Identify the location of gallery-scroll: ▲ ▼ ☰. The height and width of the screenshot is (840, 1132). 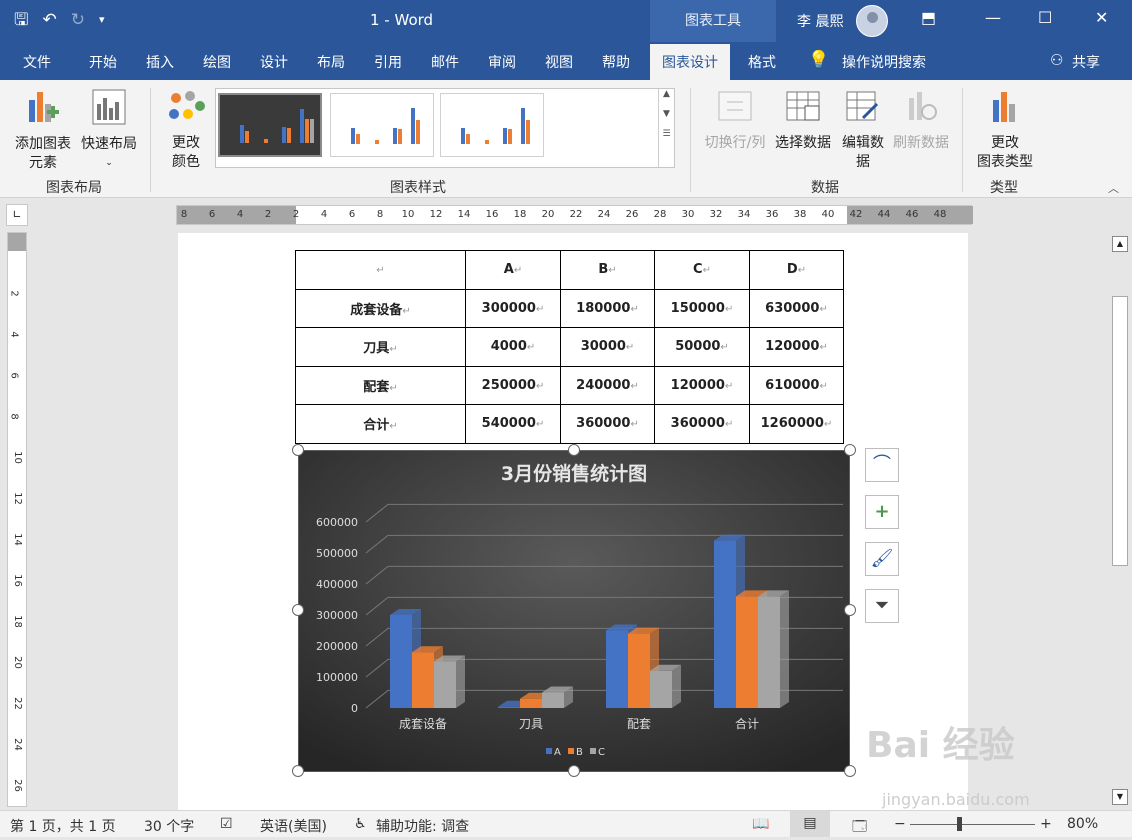
(666, 128).